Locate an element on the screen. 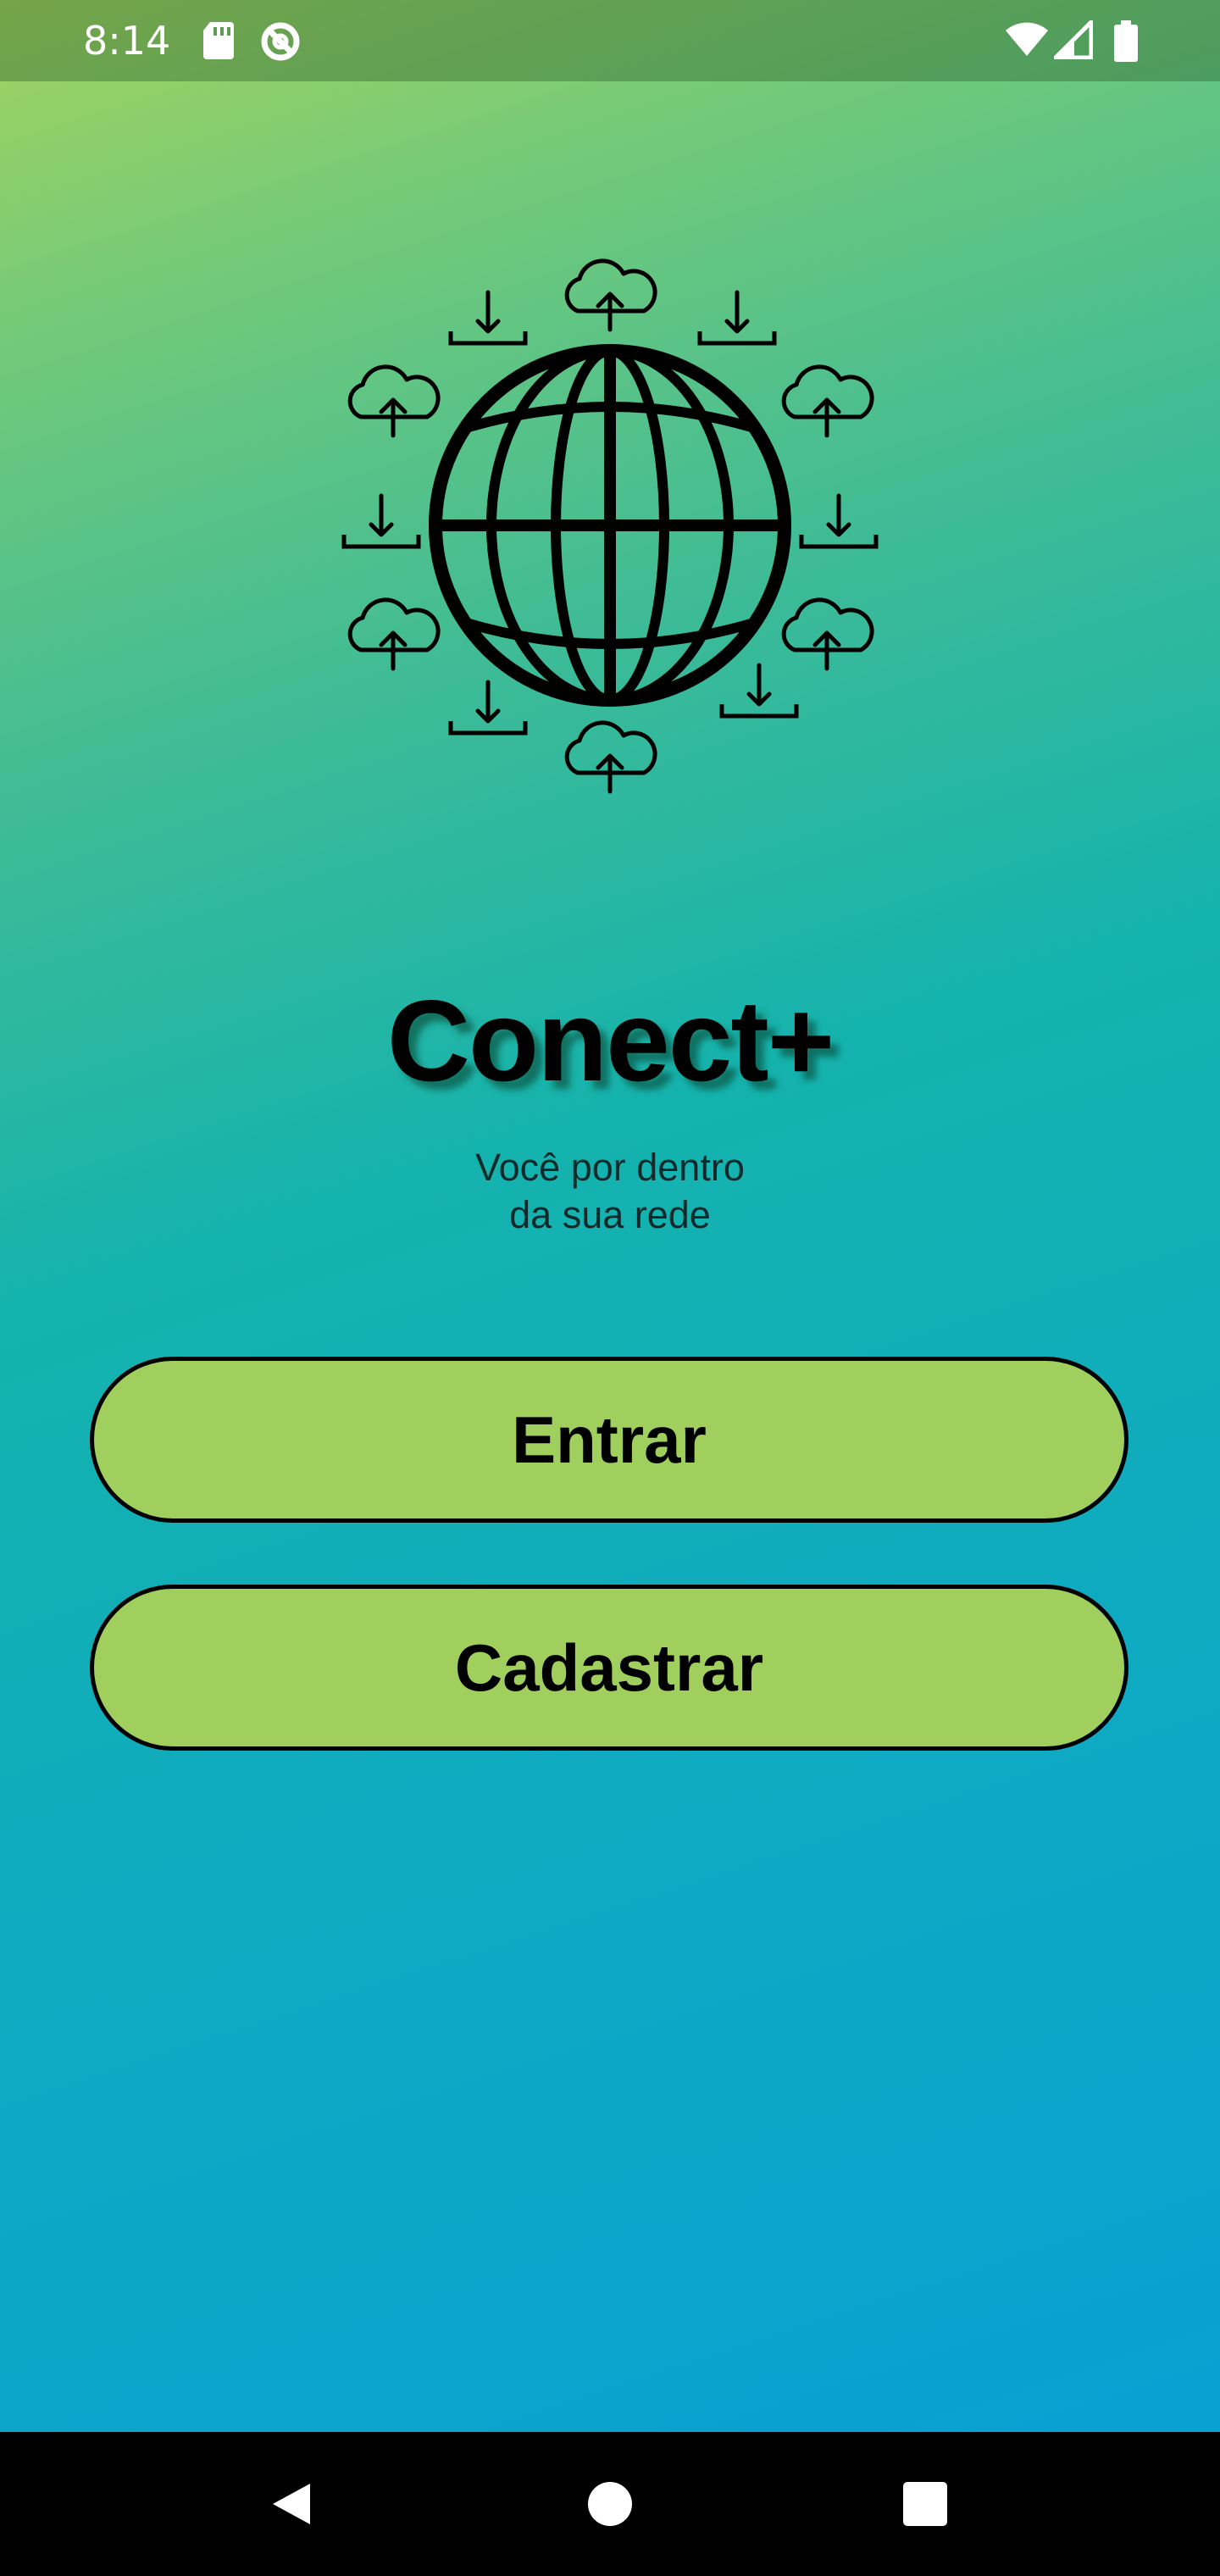 This screenshot has height=2576, width=1220. home-icon is located at coordinates (610, 2504).